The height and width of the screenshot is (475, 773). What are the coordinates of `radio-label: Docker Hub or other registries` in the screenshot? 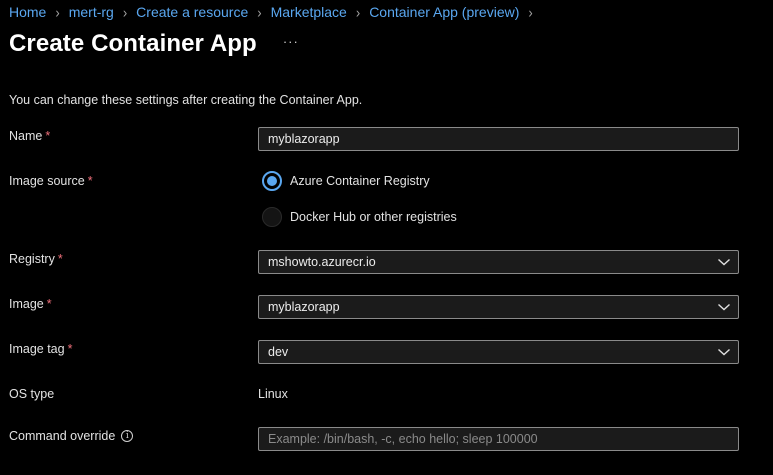 It's located at (373, 217).